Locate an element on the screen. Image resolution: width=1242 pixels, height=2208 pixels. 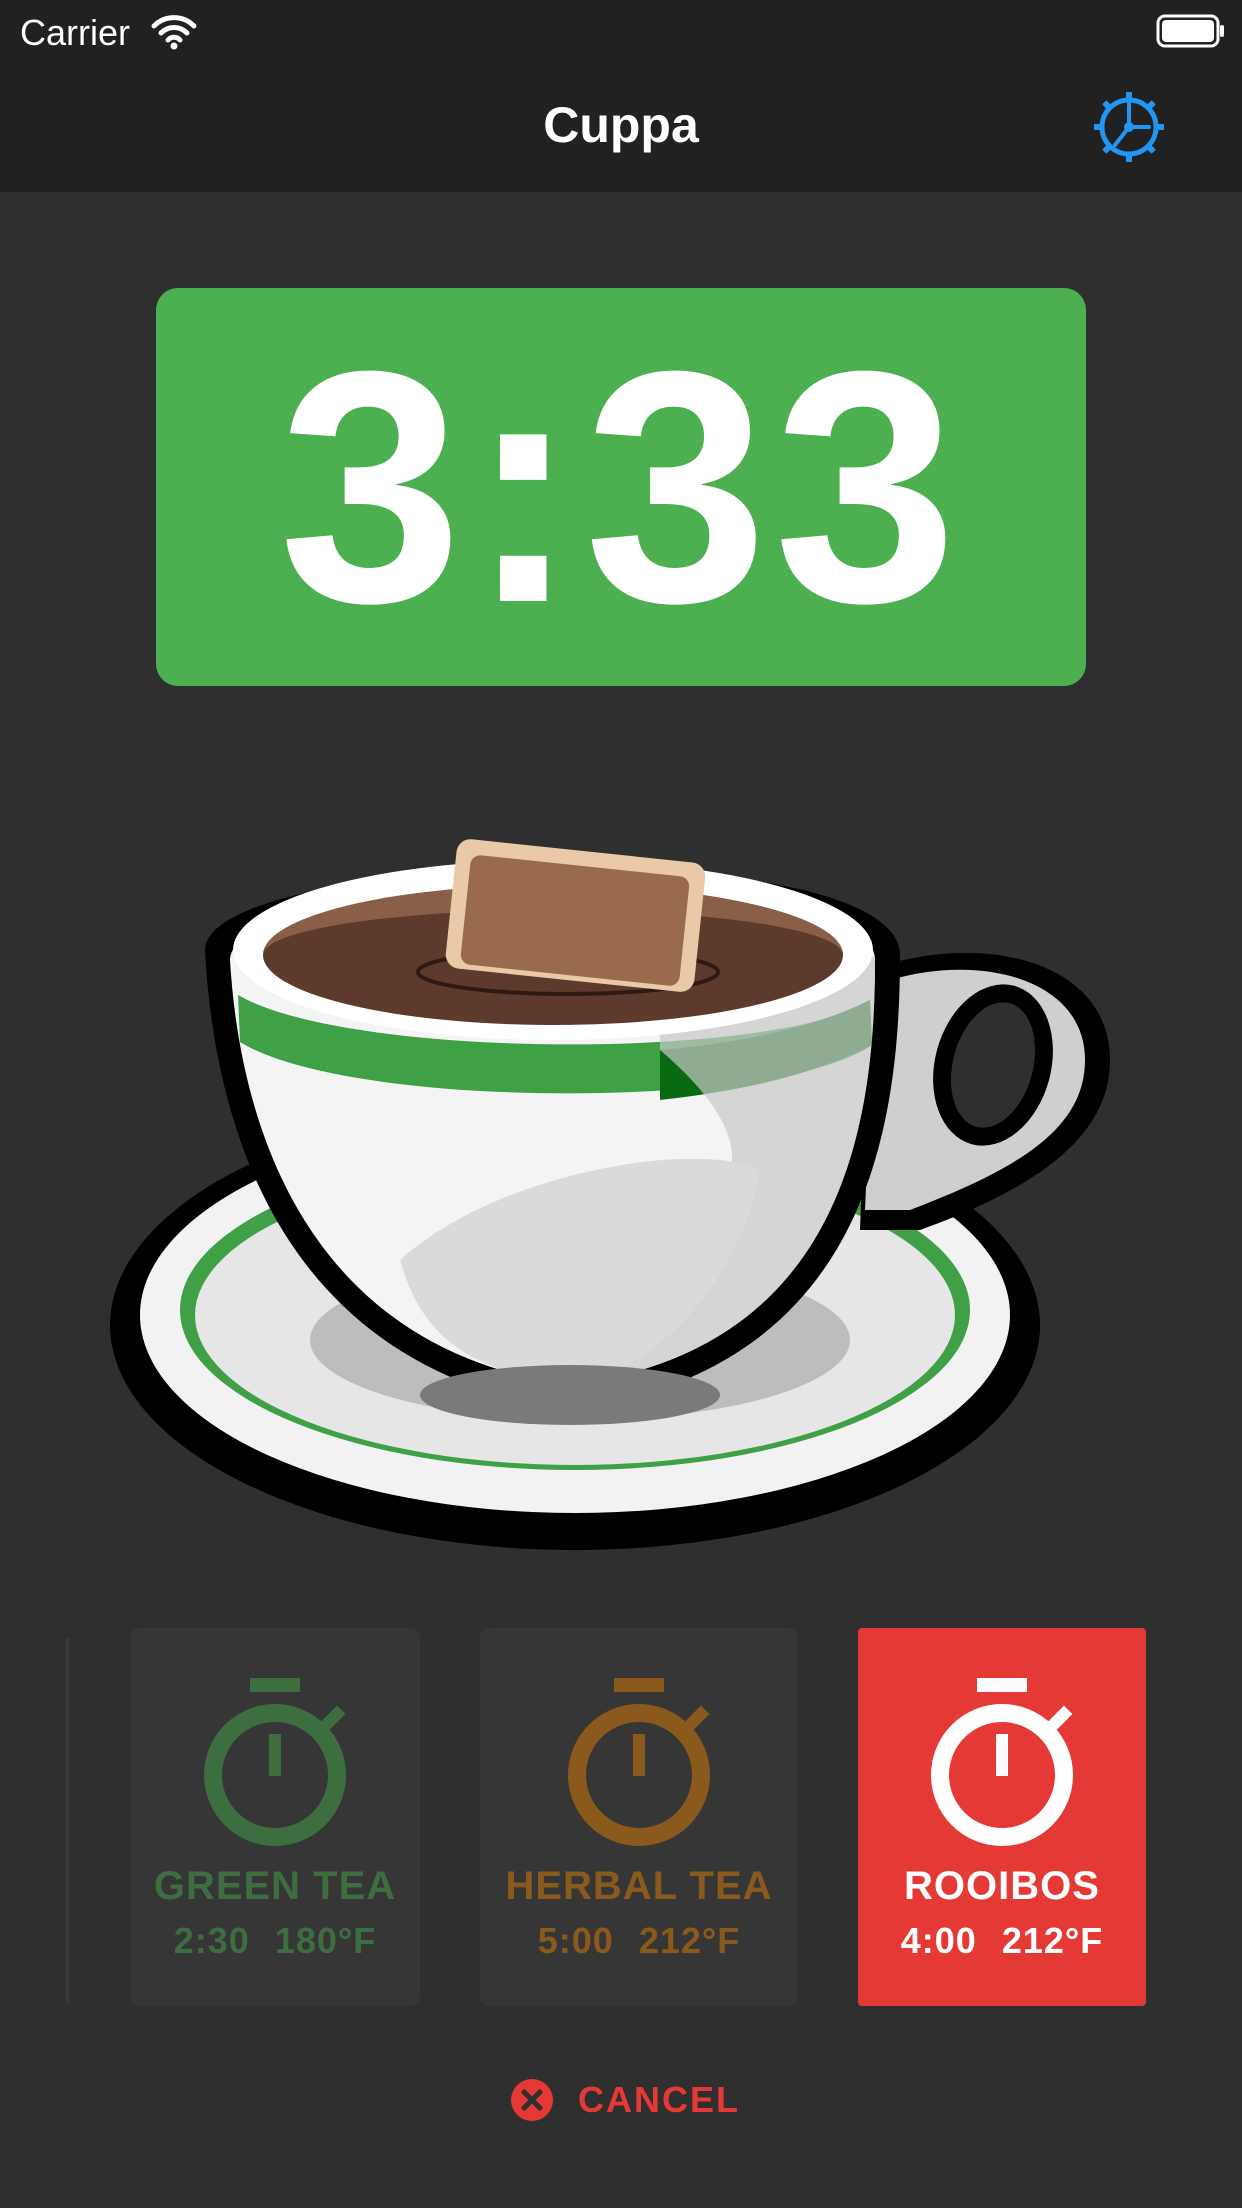
tea-temp: 180°F is located at coordinates (325, 1940).